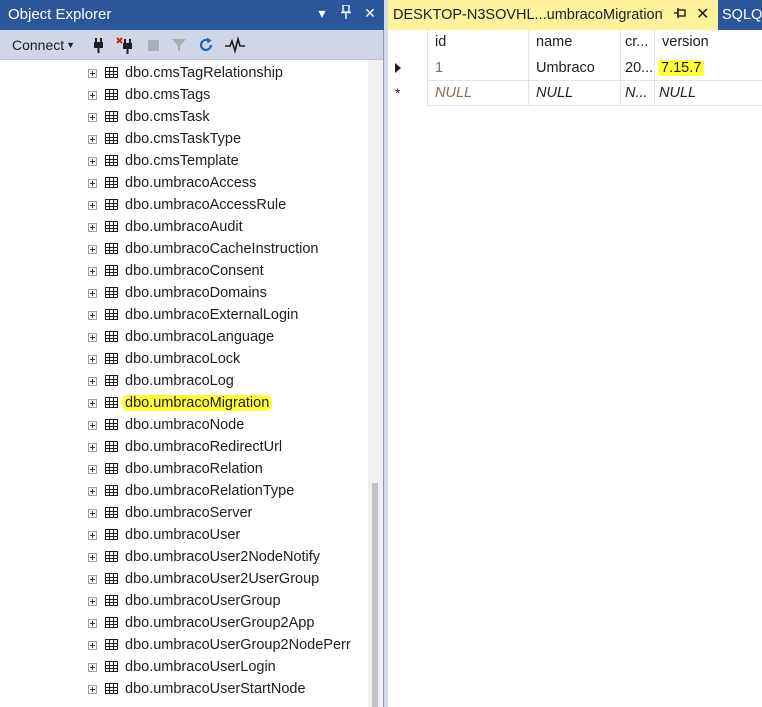 This screenshot has height=707, width=762. Describe the element at coordinates (184, 273) in the screenshot. I see `tree-node-table: dbo.umbracoConsent` at that location.